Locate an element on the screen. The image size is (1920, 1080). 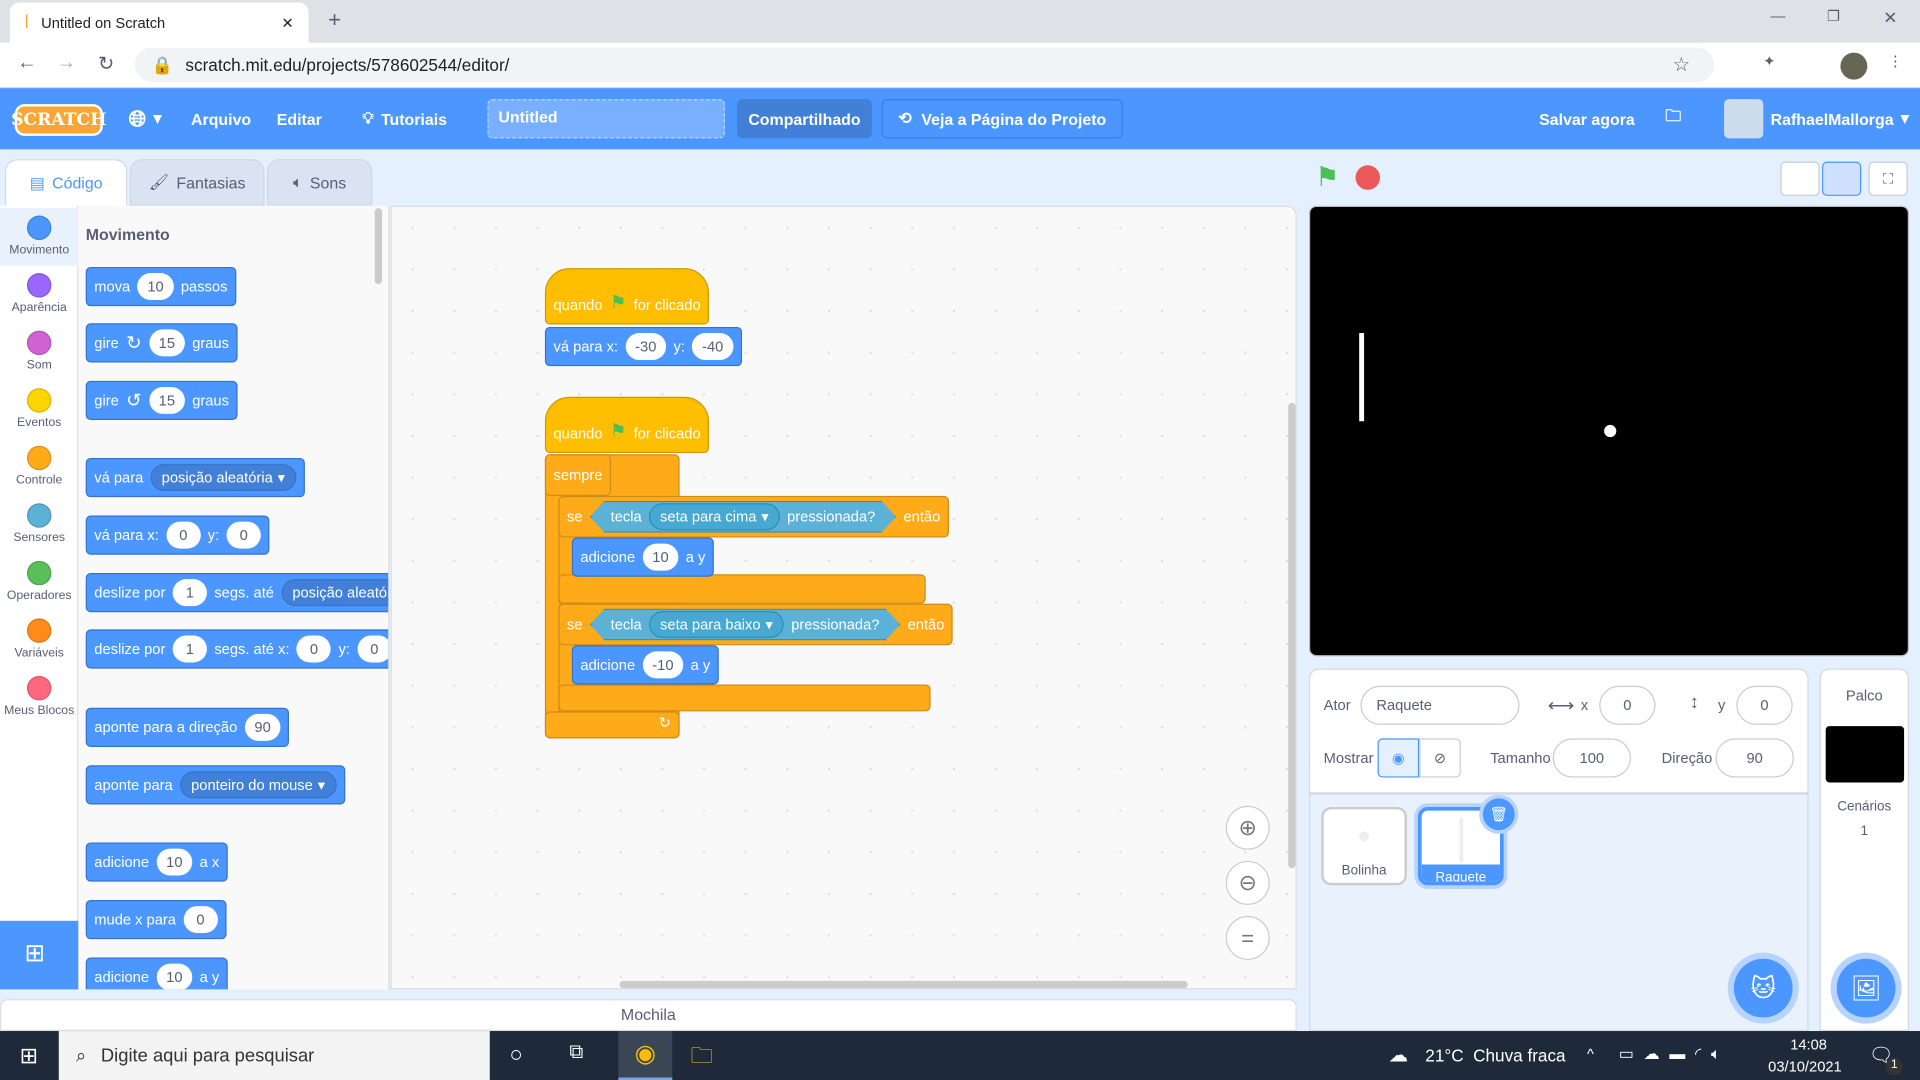
forward-icon: → is located at coordinates (66, 64).